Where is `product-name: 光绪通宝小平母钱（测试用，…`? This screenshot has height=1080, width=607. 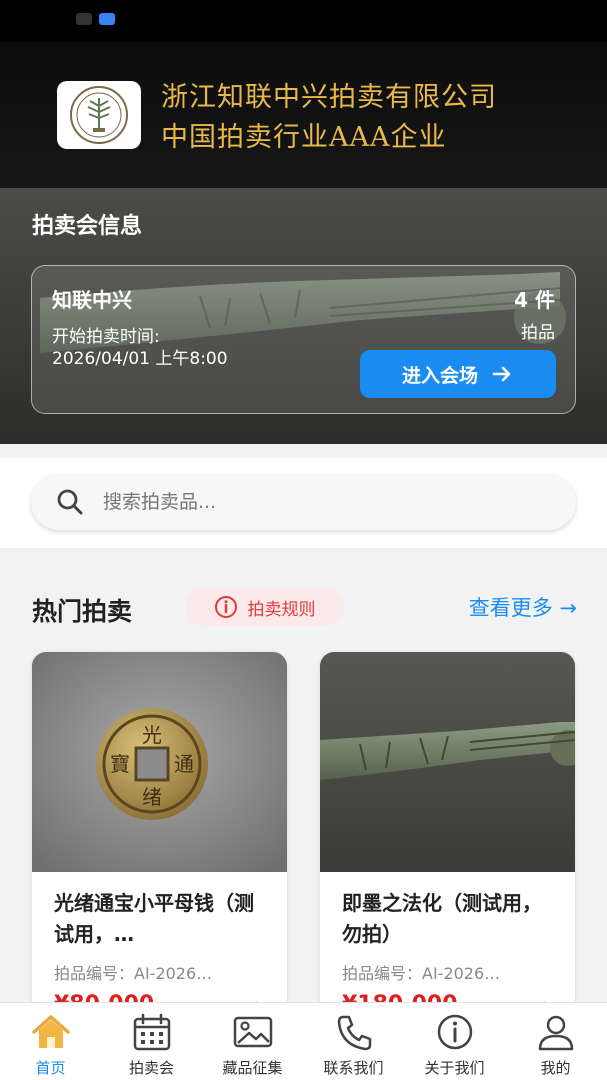
product-name: 光绪通宝小平母钱（测试用，… is located at coordinates (154, 918).